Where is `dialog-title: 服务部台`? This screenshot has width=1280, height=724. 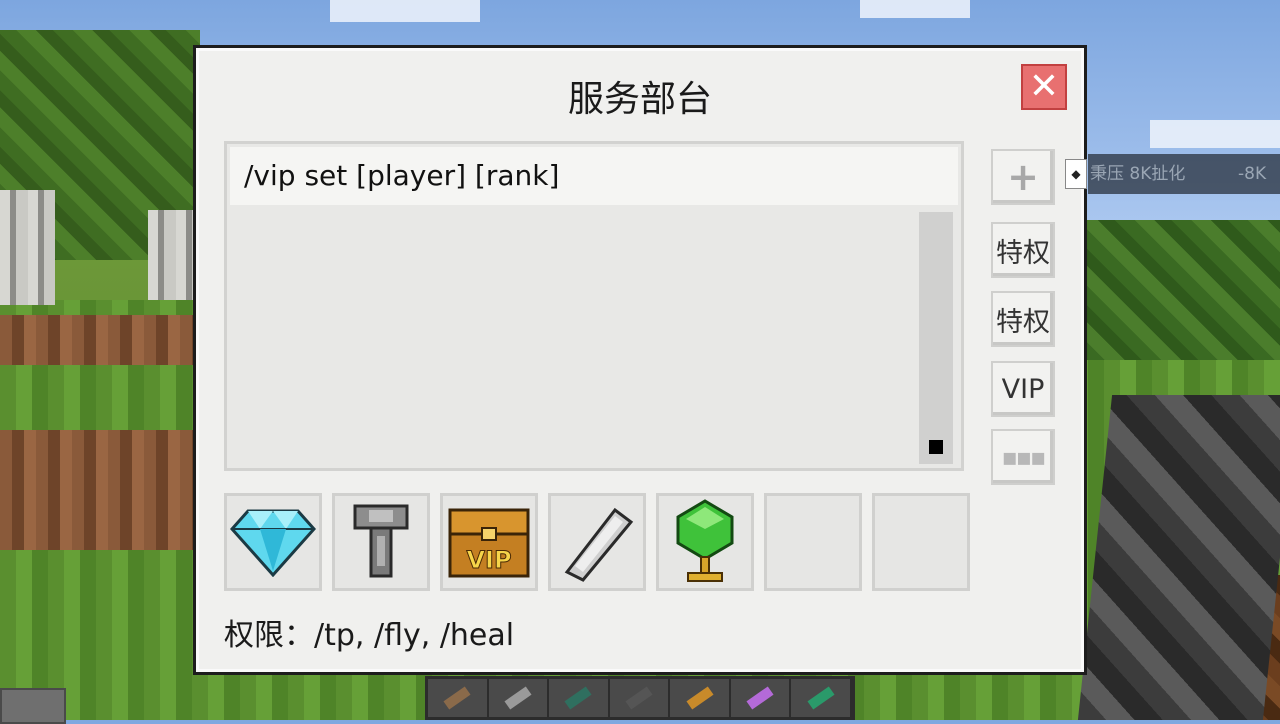
dialog-title: 服务部台 is located at coordinates (639, 99).